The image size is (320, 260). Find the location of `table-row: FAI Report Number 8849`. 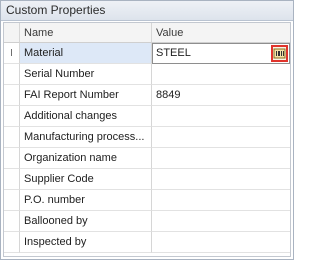

table-row: FAI Report Number 8849 is located at coordinates (147, 95).